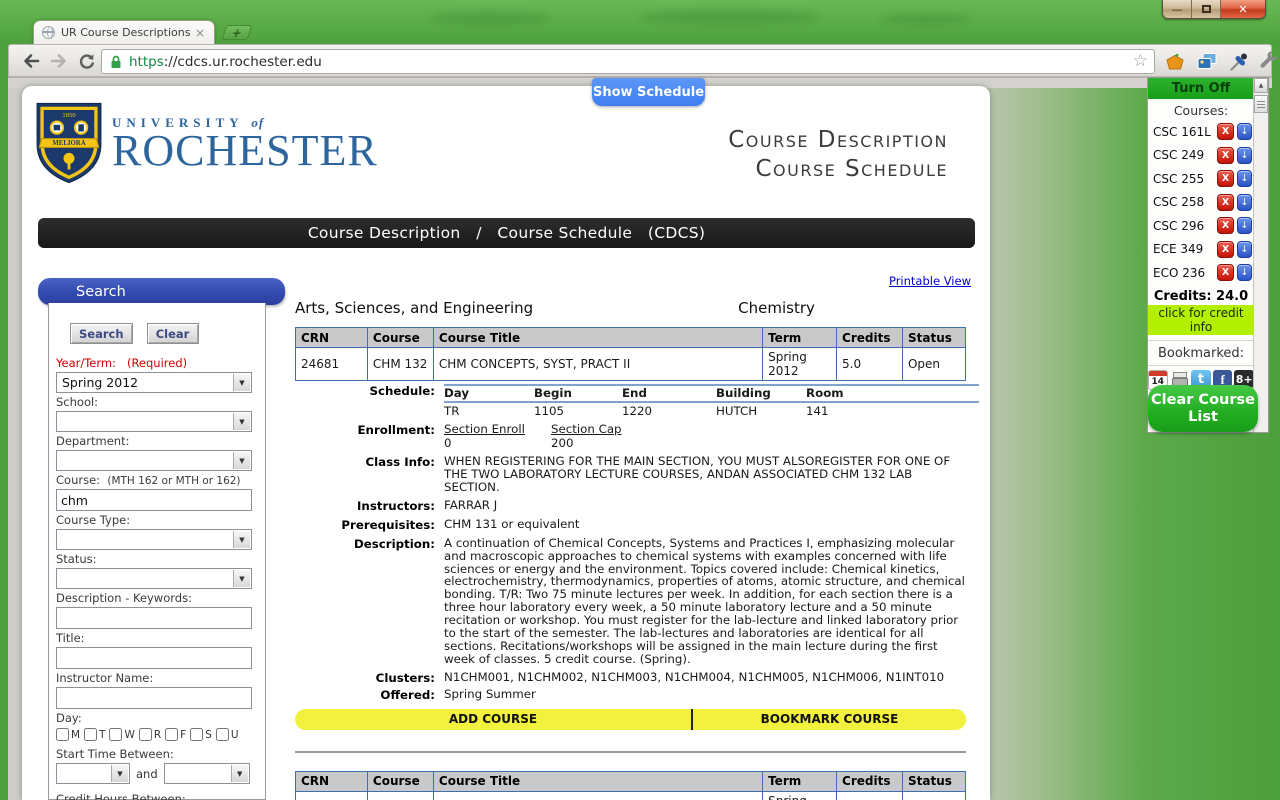 The height and width of the screenshot is (800, 1280). Describe the element at coordinates (1201, 203) in the screenshot. I see `panel-course-row: CSC 258 X ↓` at that location.